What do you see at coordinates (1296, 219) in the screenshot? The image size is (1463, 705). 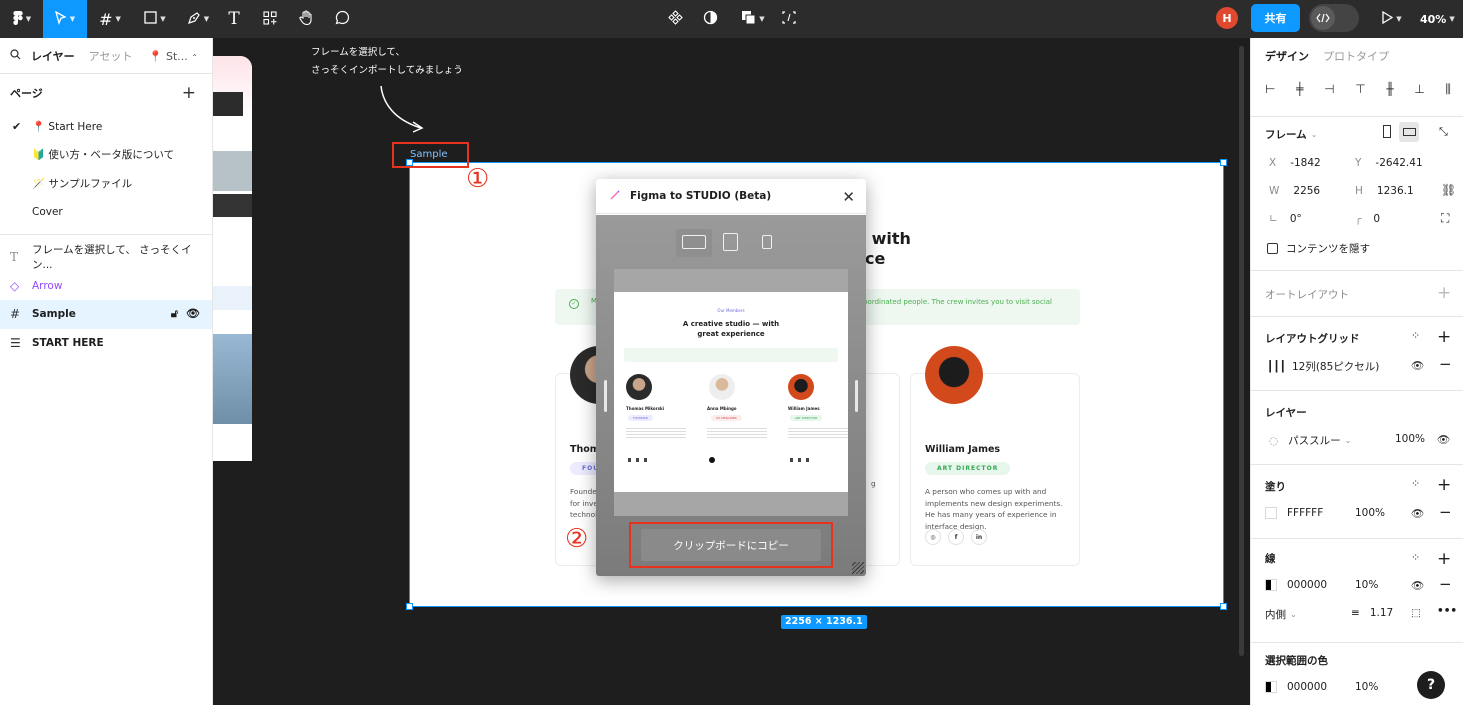 I see `rotation-input: 0°` at bounding box center [1296, 219].